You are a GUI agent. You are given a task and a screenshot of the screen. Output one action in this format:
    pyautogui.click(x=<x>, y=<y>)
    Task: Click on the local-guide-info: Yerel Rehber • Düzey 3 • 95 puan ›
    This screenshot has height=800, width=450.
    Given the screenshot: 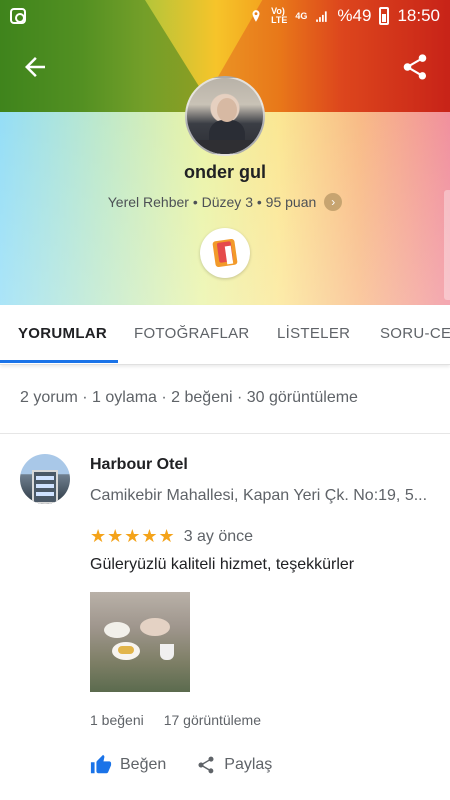 What is the action you would take?
    pyautogui.click(x=225, y=202)
    